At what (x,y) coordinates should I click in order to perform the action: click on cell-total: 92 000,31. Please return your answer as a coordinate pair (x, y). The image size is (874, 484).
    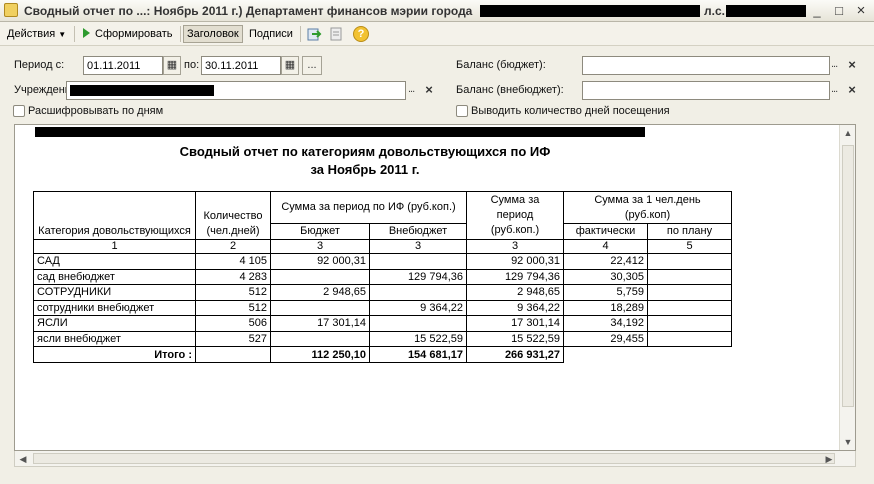
    Looking at the image, I should click on (515, 261).